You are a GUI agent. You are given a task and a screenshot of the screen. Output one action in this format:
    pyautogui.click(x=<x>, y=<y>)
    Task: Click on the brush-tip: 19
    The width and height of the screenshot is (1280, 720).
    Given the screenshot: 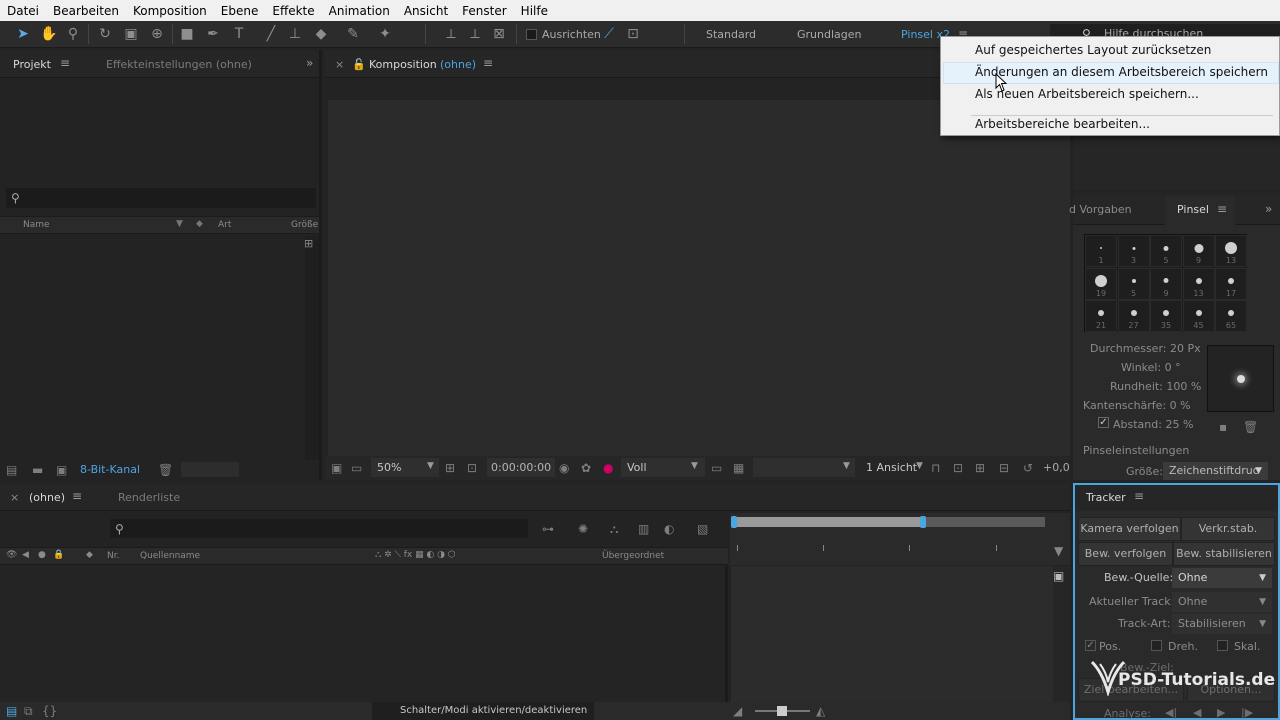 What is the action you would take?
    pyautogui.click(x=1101, y=283)
    